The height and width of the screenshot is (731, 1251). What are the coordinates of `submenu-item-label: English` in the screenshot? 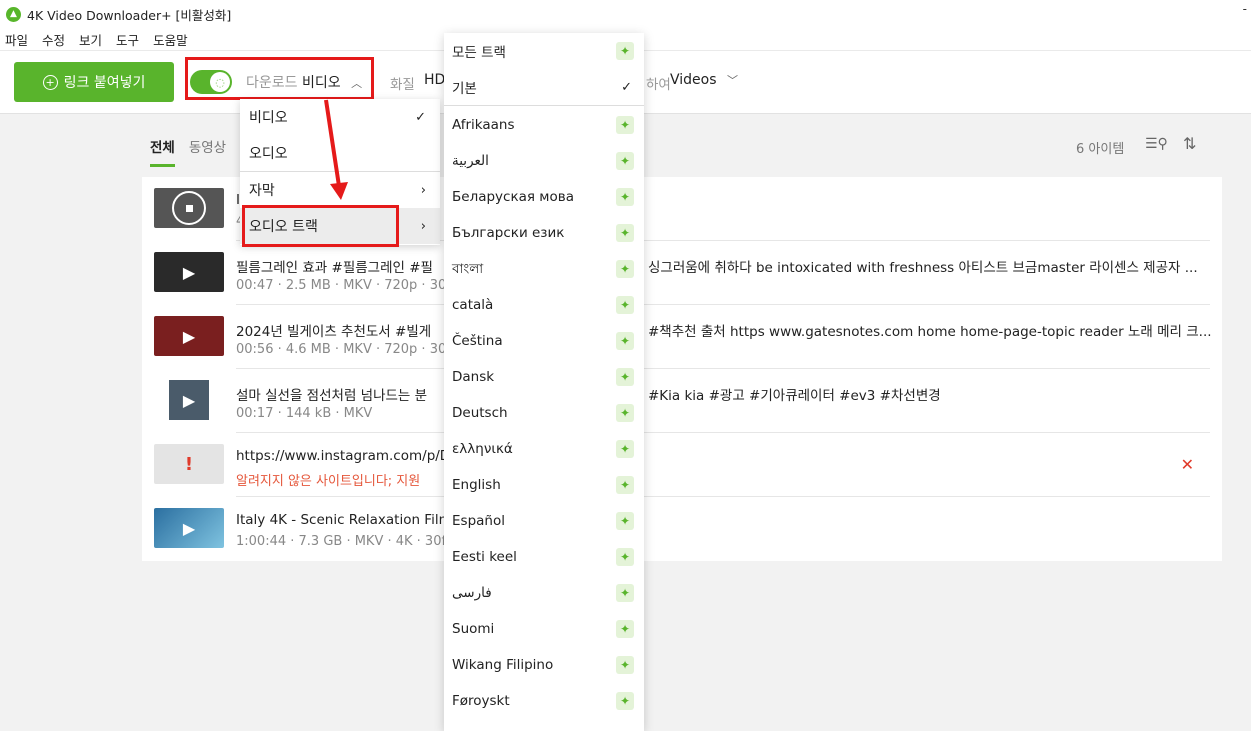 It's located at (476, 485).